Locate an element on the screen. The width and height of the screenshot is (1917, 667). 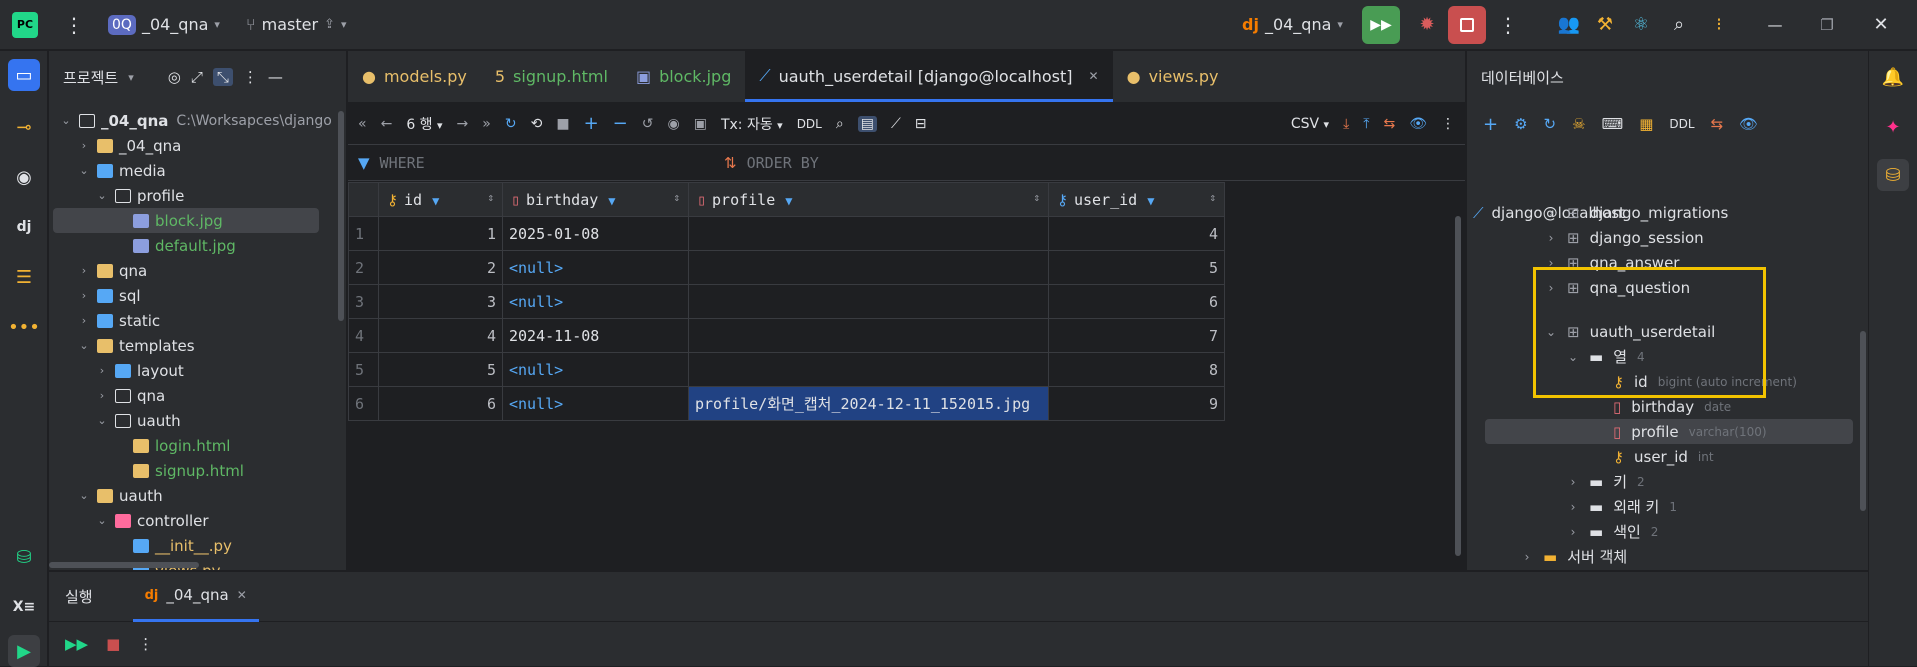
tree-item: ⌄ media is located at coordinates (121, 170).